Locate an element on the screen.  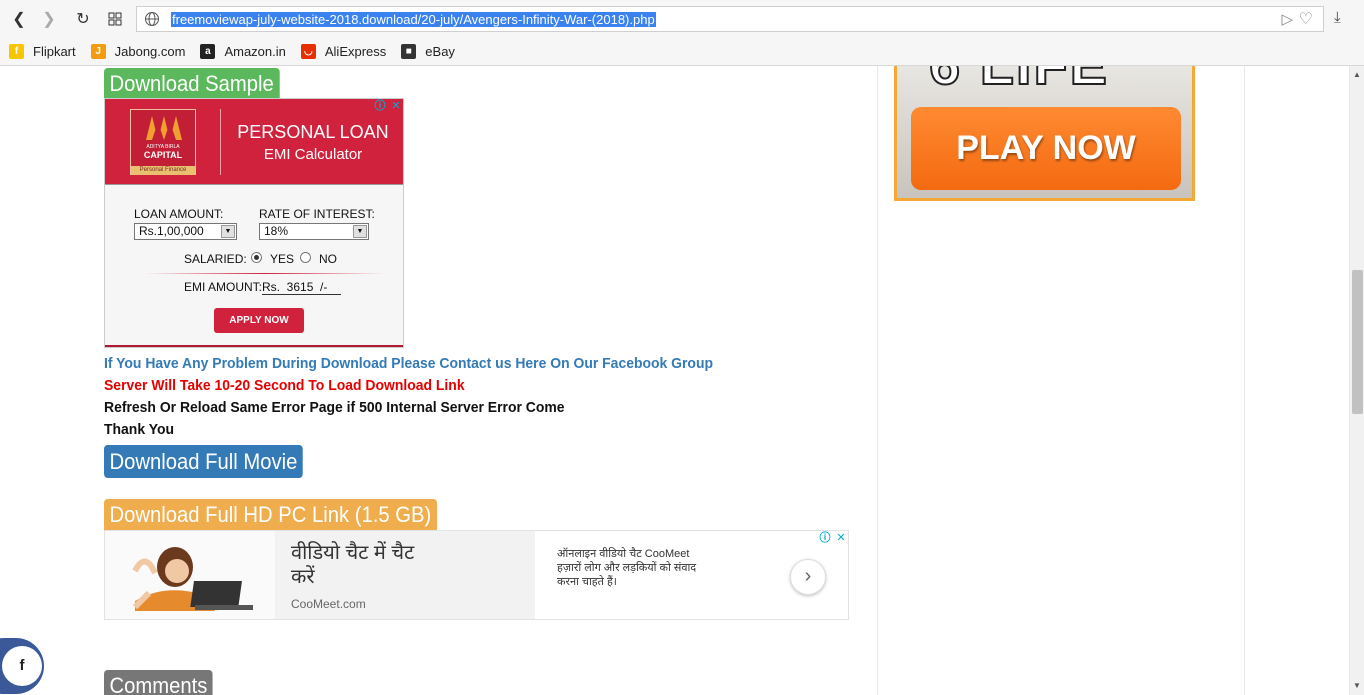
bookmark-ebay: ■ eBay is located at coordinates (428, 51).